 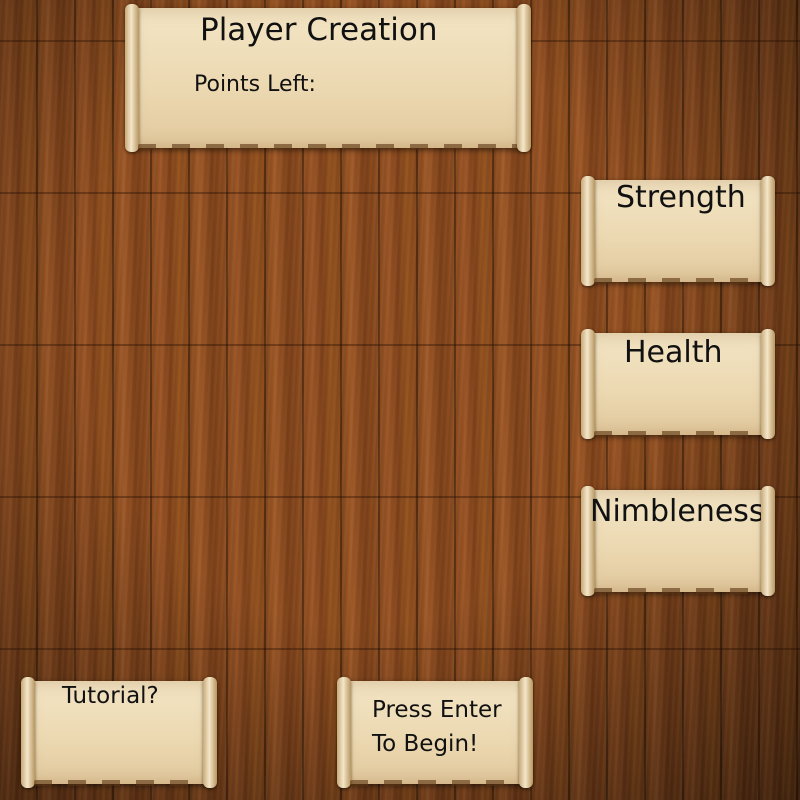 I want to click on begin-button: Press Enter To Begin!, so click(x=435, y=732).